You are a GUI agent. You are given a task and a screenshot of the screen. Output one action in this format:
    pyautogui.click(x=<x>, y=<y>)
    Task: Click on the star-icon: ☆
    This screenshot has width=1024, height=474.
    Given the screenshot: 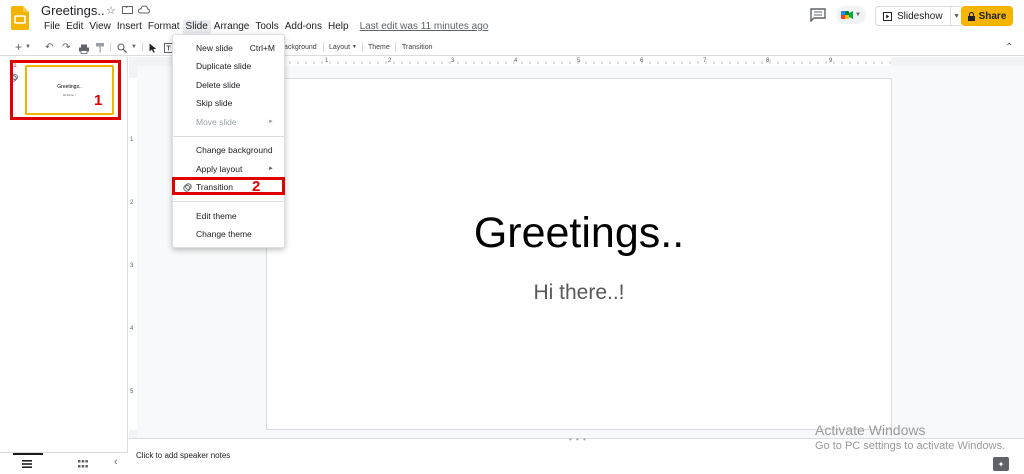 What is the action you would take?
    pyautogui.click(x=111, y=10)
    